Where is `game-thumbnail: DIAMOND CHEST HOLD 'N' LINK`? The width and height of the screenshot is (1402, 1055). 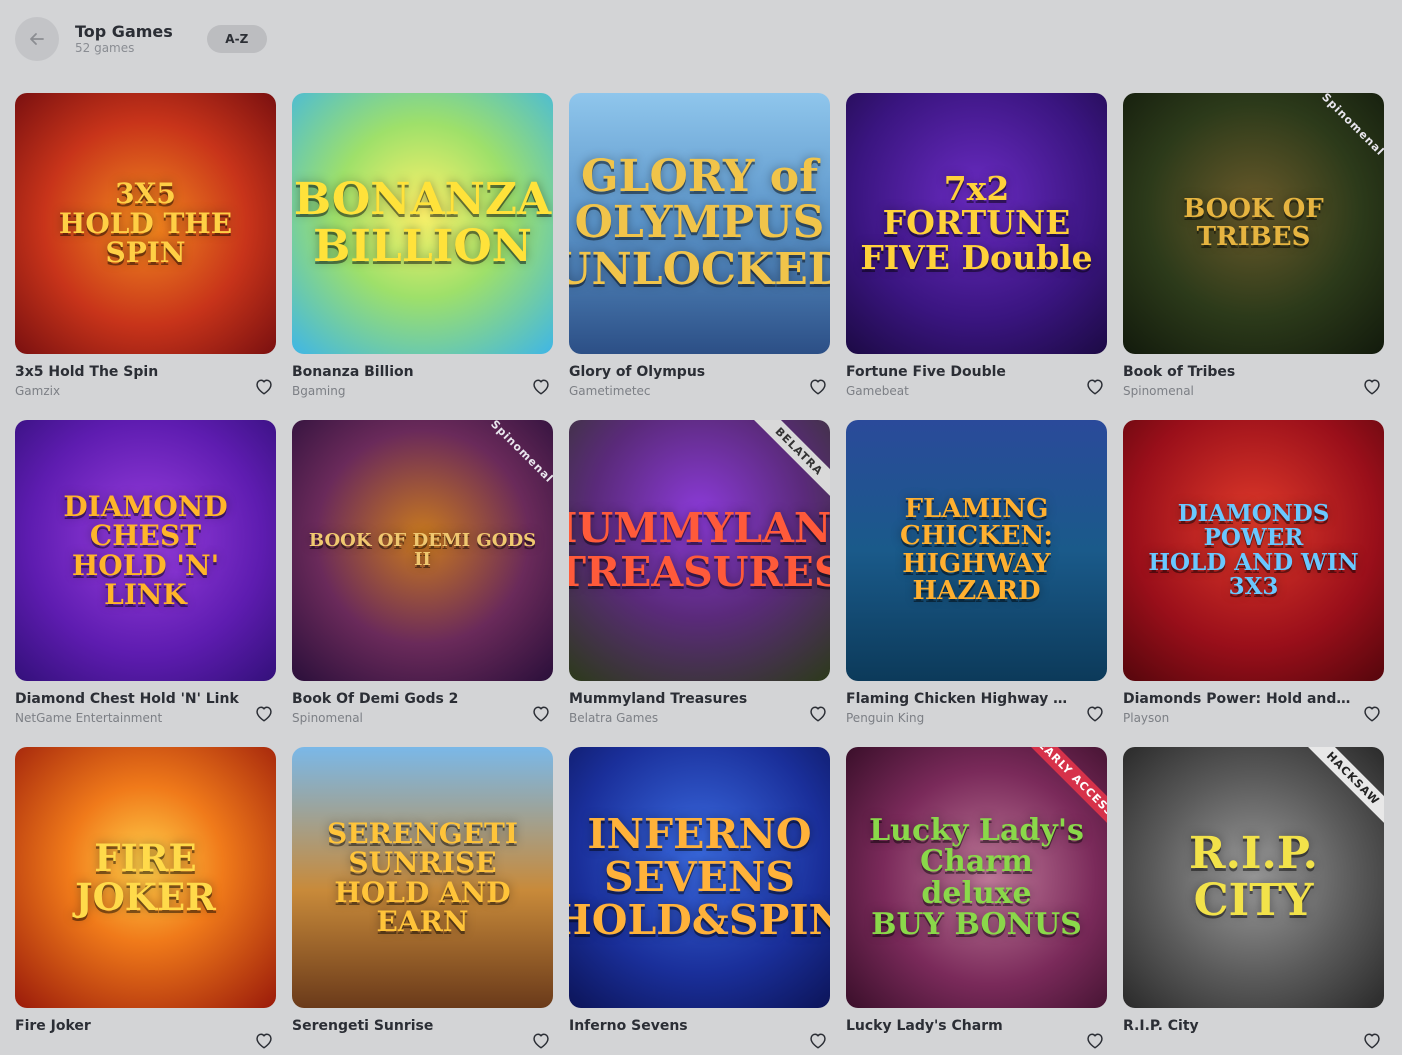 game-thumbnail: DIAMOND CHEST HOLD 'N' LINK is located at coordinates (145, 550).